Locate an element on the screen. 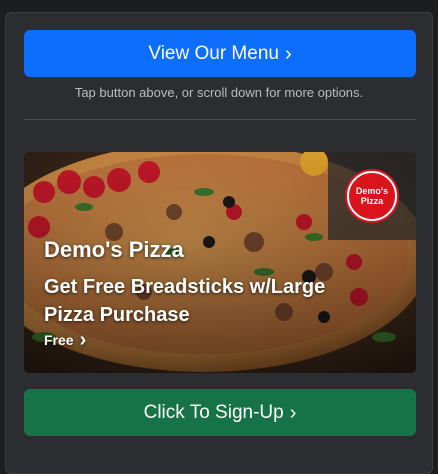 The height and width of the screenshot is (474, 438). view-menu-button: View Our Menu › is located at coordinates (220, 53).